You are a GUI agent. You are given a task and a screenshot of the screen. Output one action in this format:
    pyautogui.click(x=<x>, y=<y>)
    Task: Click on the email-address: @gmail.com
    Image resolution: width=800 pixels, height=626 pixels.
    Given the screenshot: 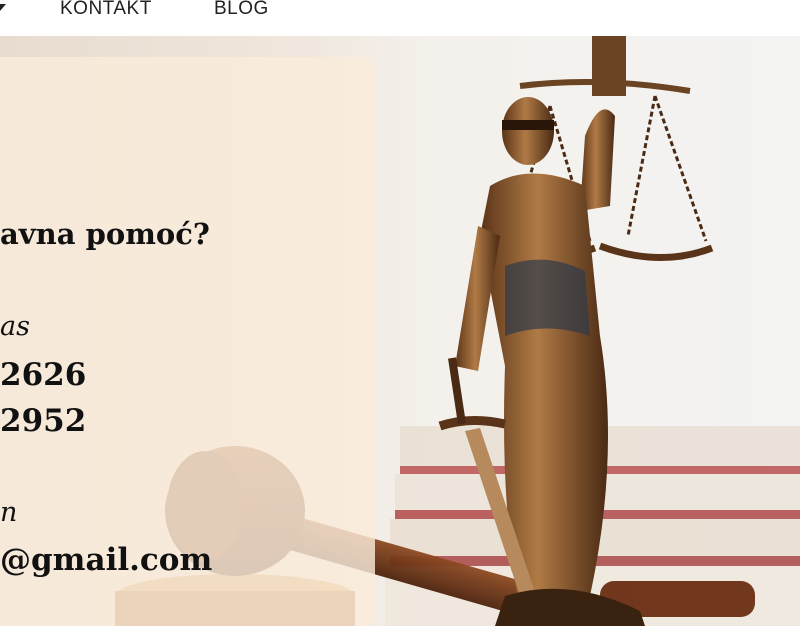 What is the action you would take?
    pyautogui.click(x=106, y=560)
    